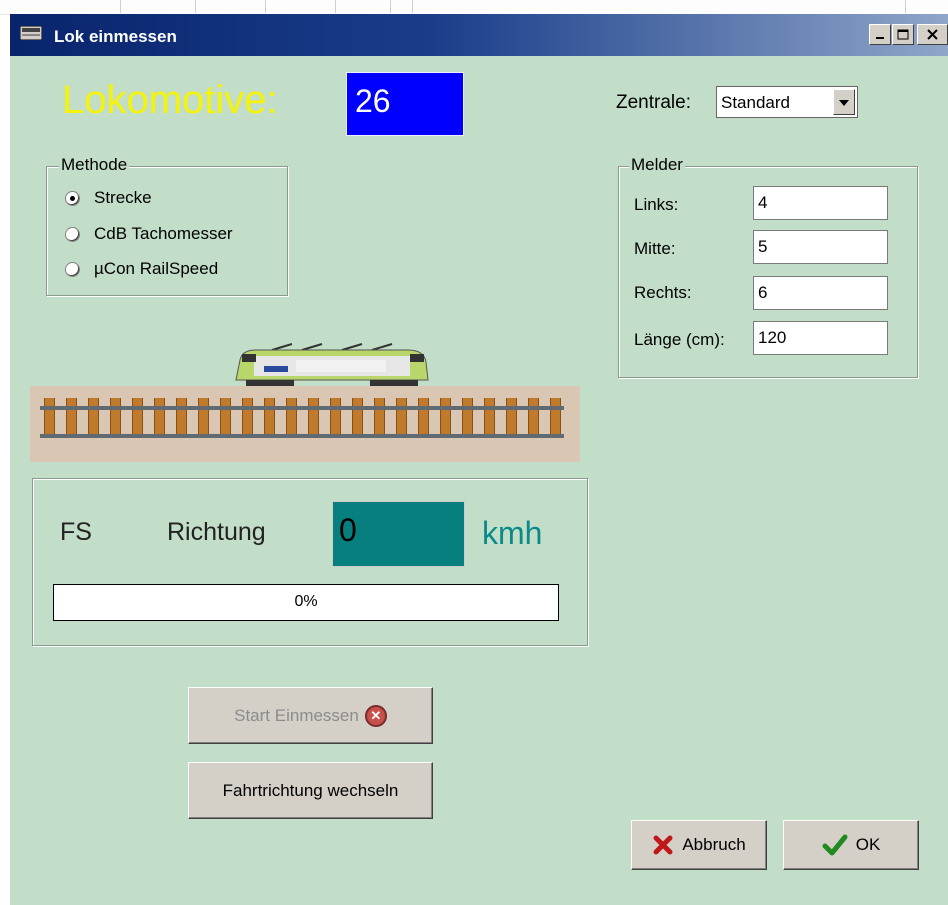 The height and width of the screenshot is (905, 948). I want to click on minimize-icon, so click(880, 34).